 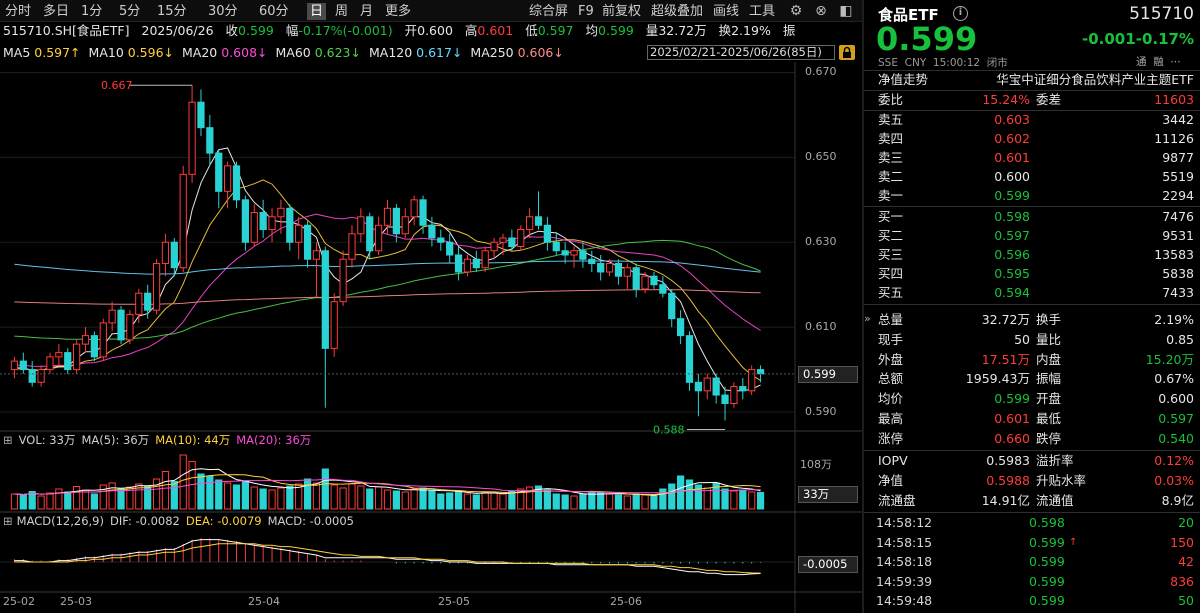 What do you see at coordinates (1180, 339) in the screenshot?
I see `stat-value-b: 0.85` at bounding box center [1180, 339].